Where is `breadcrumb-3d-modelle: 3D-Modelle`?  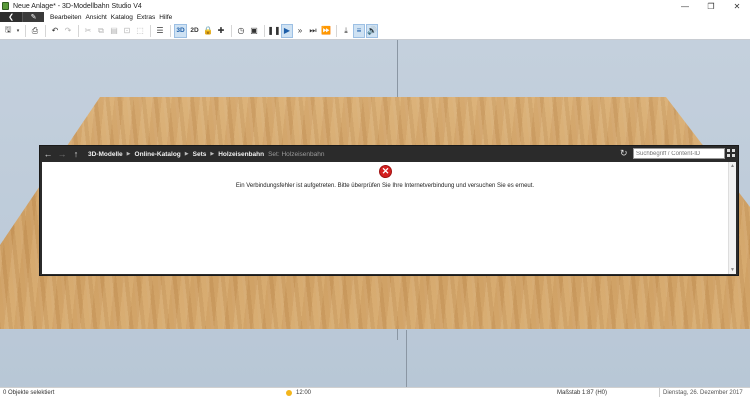
breadcrumb-3d-modelle: 3D-Modelle is located at coordinates (105, 154).